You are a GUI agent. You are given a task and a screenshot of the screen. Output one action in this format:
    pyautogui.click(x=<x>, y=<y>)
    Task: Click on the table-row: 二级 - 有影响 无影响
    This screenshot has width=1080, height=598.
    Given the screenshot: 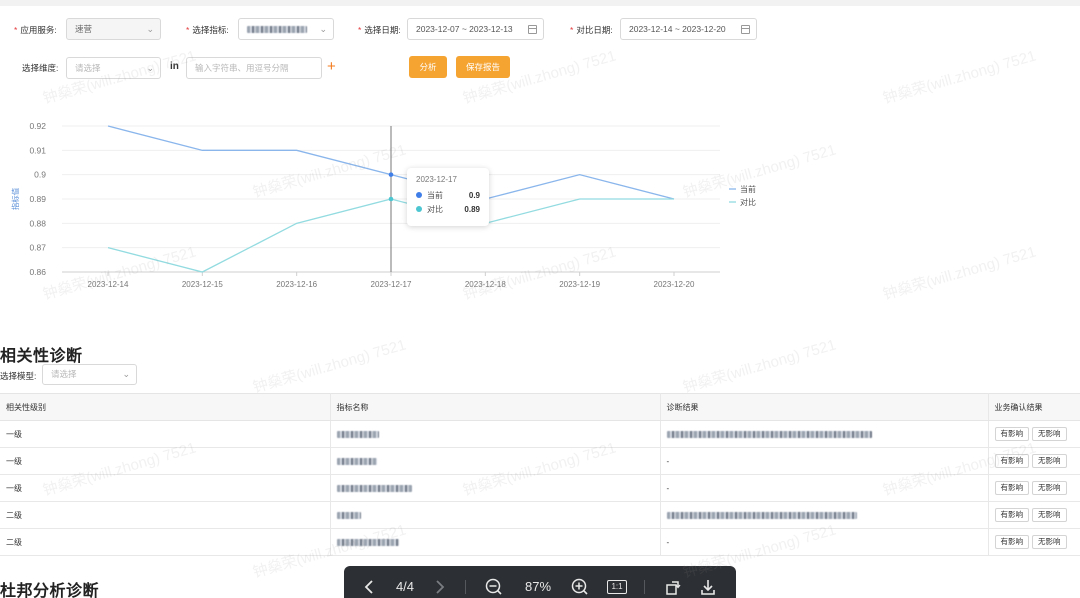 What is the action you would take?
    pyautogui.click(x=540, y=542)
    